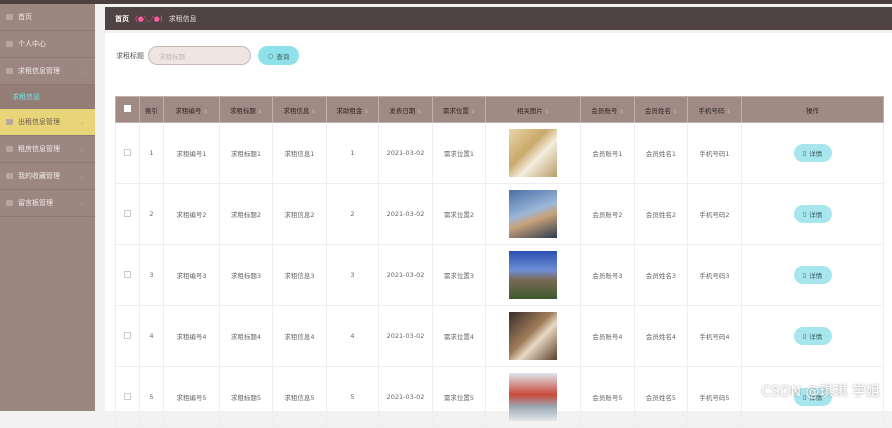 Image resolution: width=892 pixels, height=428 pixels. What do you see at coordinates (151, 153) in the screenshot?
I see `cell-index: 1` at bounding box center [151, 153].